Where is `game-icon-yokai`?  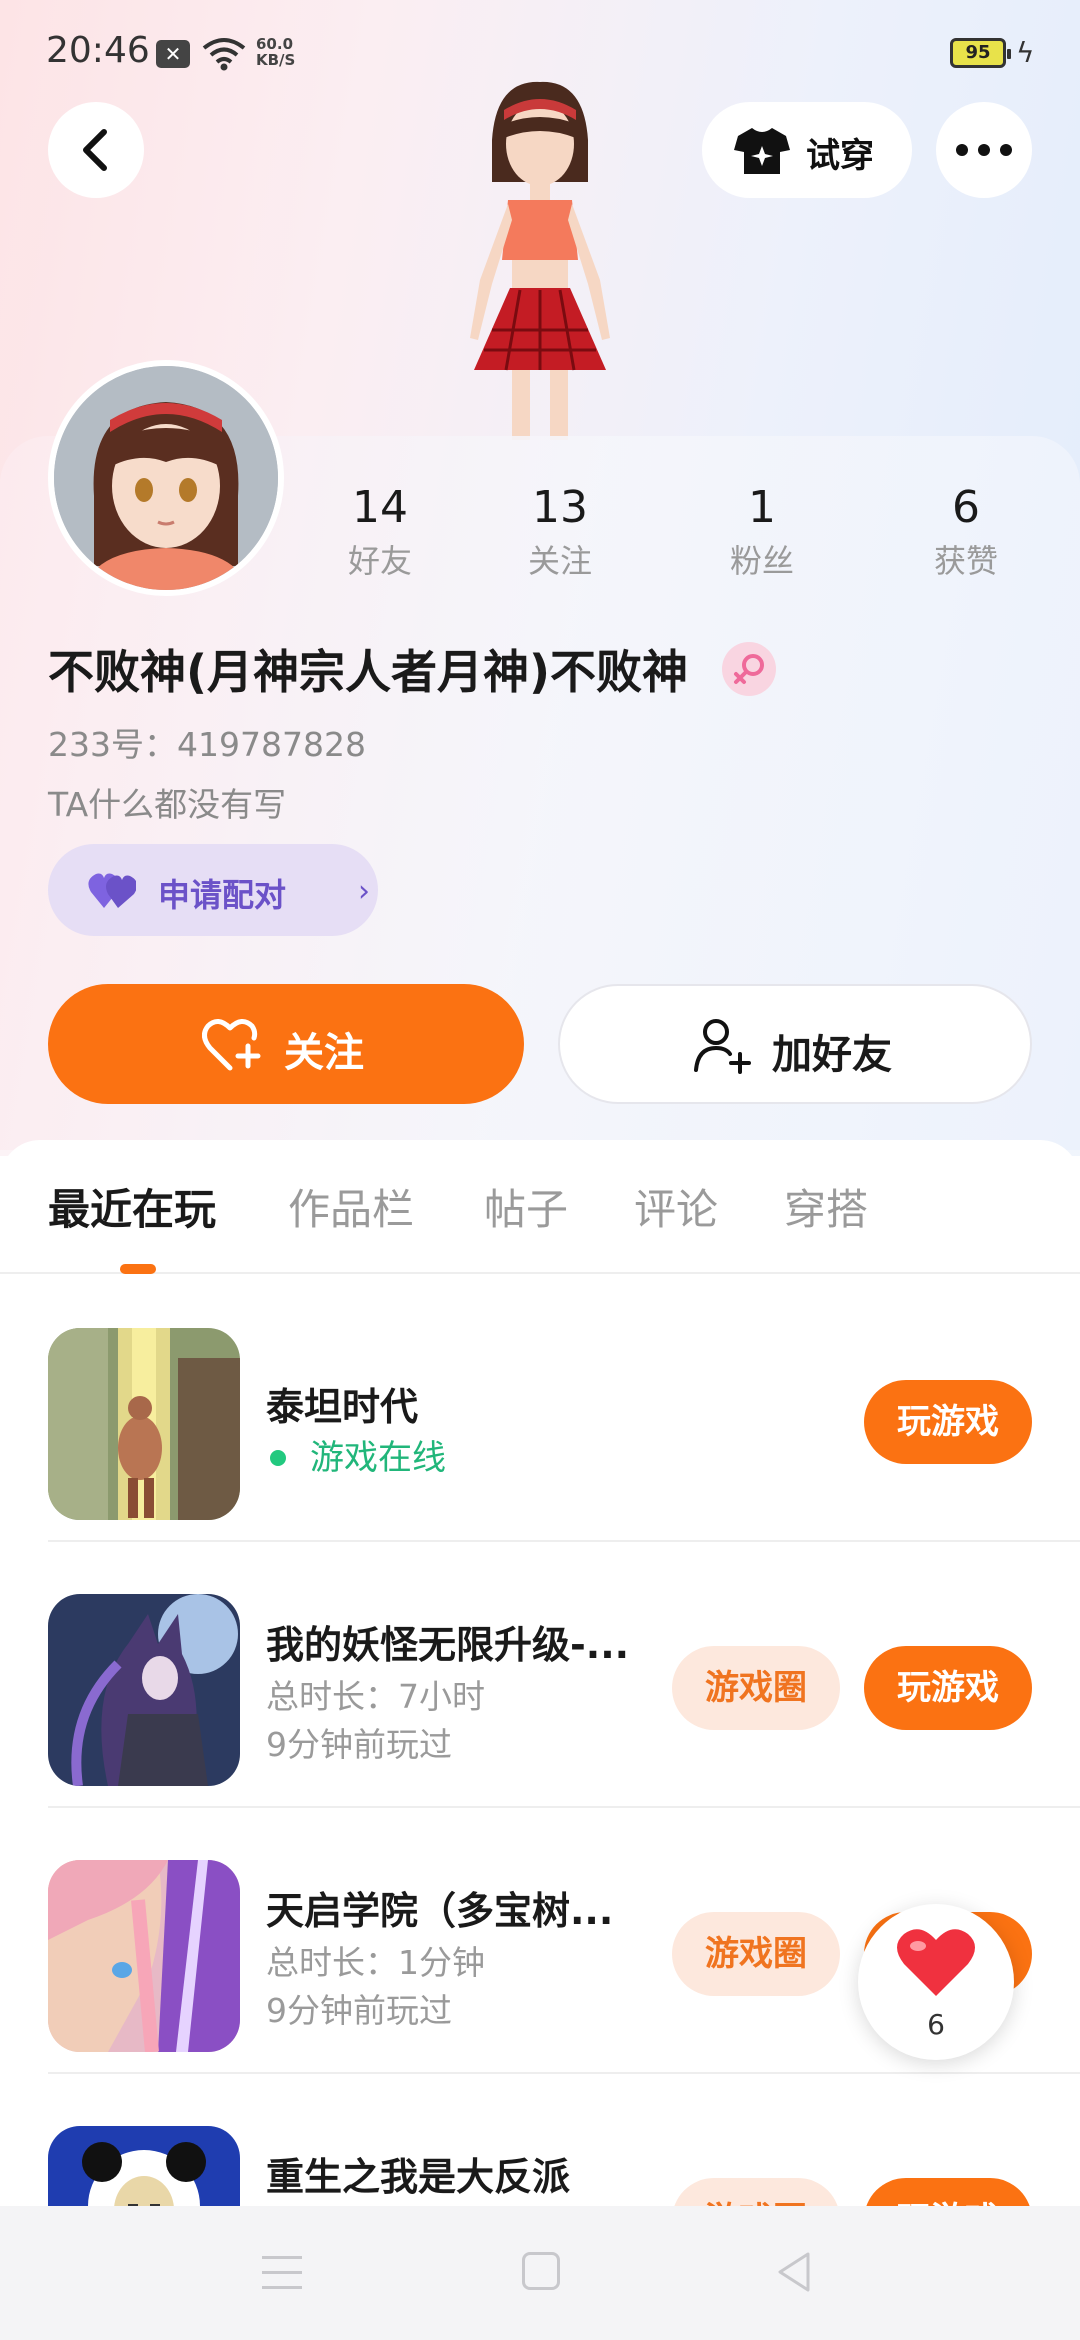
game-icon-yokai is located at coordinates (144, 1690).